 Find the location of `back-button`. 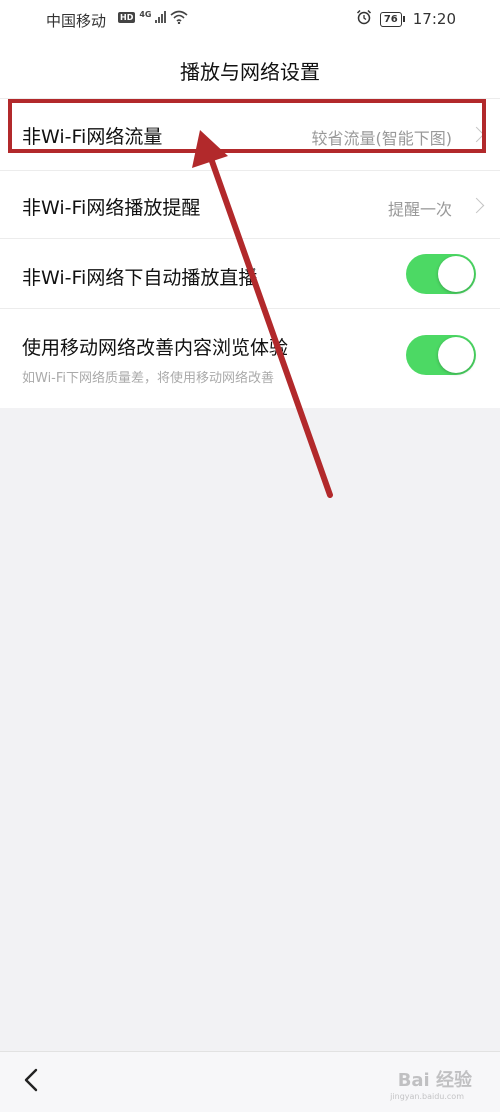

back-button is located at coordinates (32, 1080).